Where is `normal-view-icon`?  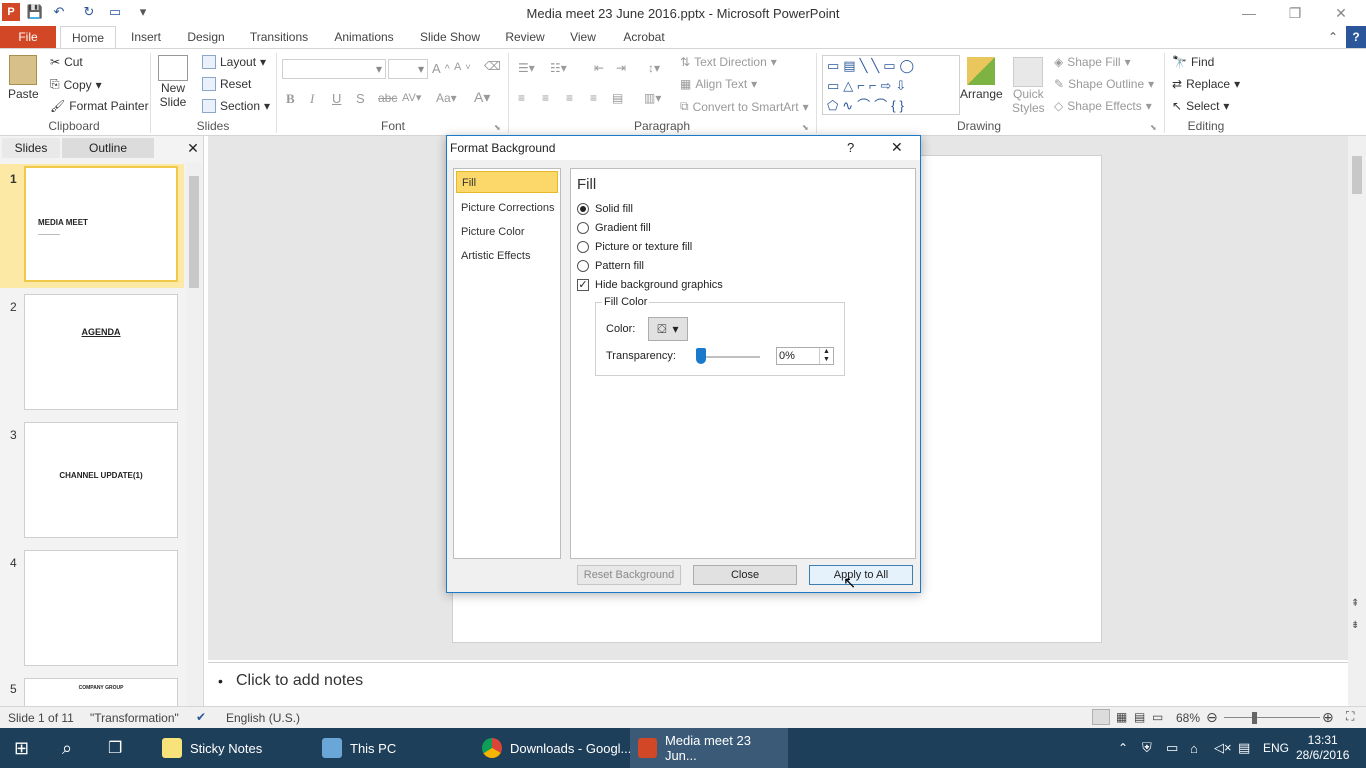 normal-view-icon is located at coordinates (1101, 717).